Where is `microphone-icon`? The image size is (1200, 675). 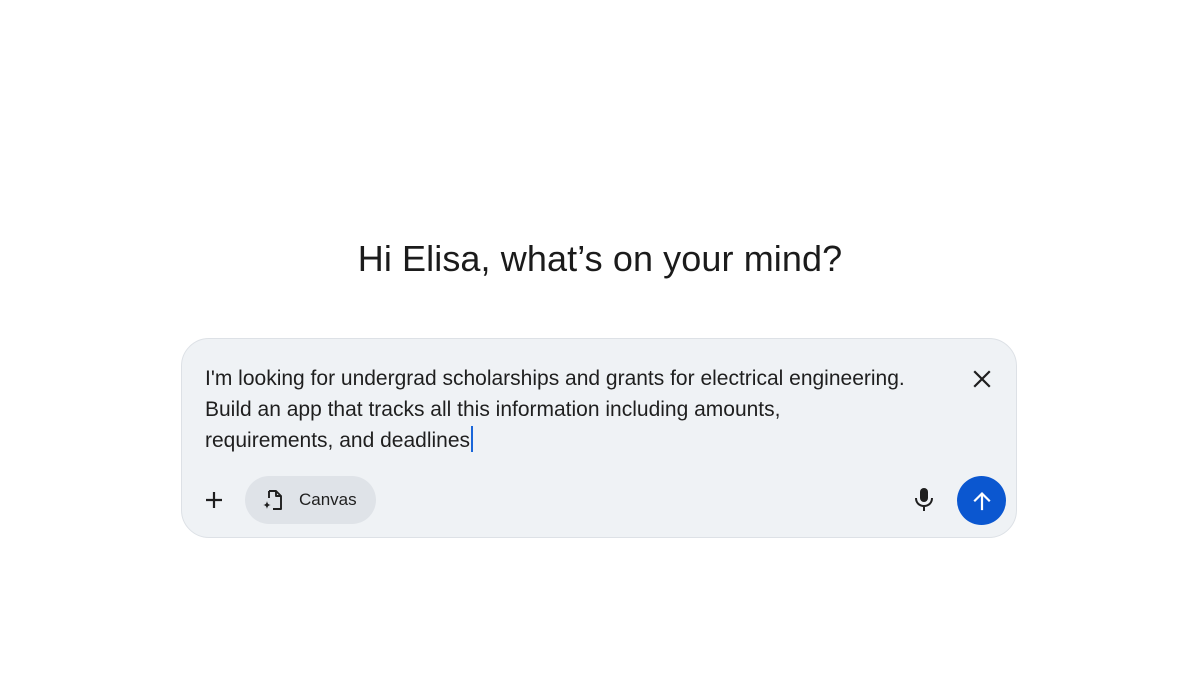 microphone-icon is located at coordinates (924, 499).